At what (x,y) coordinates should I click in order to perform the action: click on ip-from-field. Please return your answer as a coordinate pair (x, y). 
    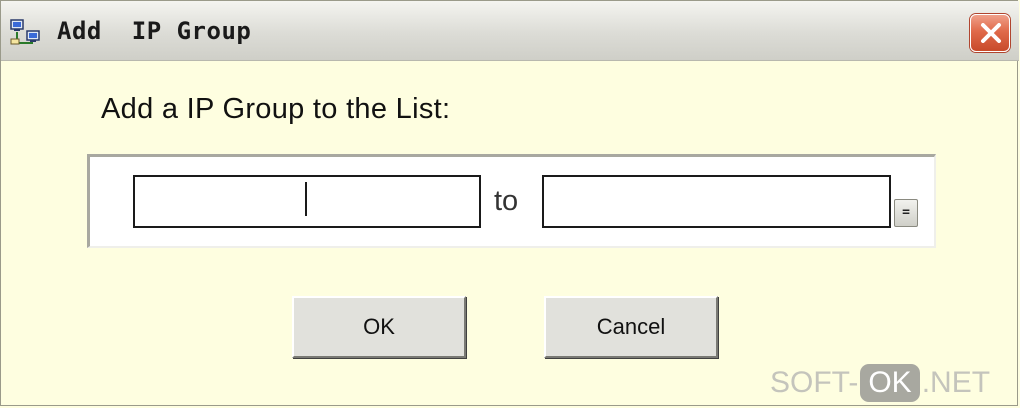
    Looking at the image, I should click on (307, 201).